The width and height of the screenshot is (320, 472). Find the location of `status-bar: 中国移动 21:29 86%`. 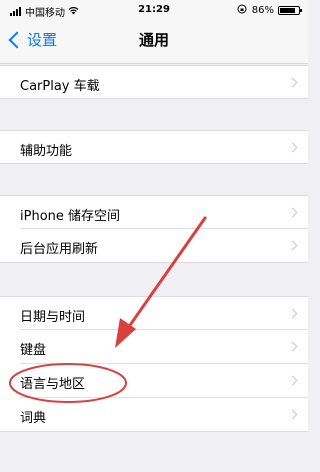

status-bar: 中国移动 21:29 86% is located at coordinates (154, 10).